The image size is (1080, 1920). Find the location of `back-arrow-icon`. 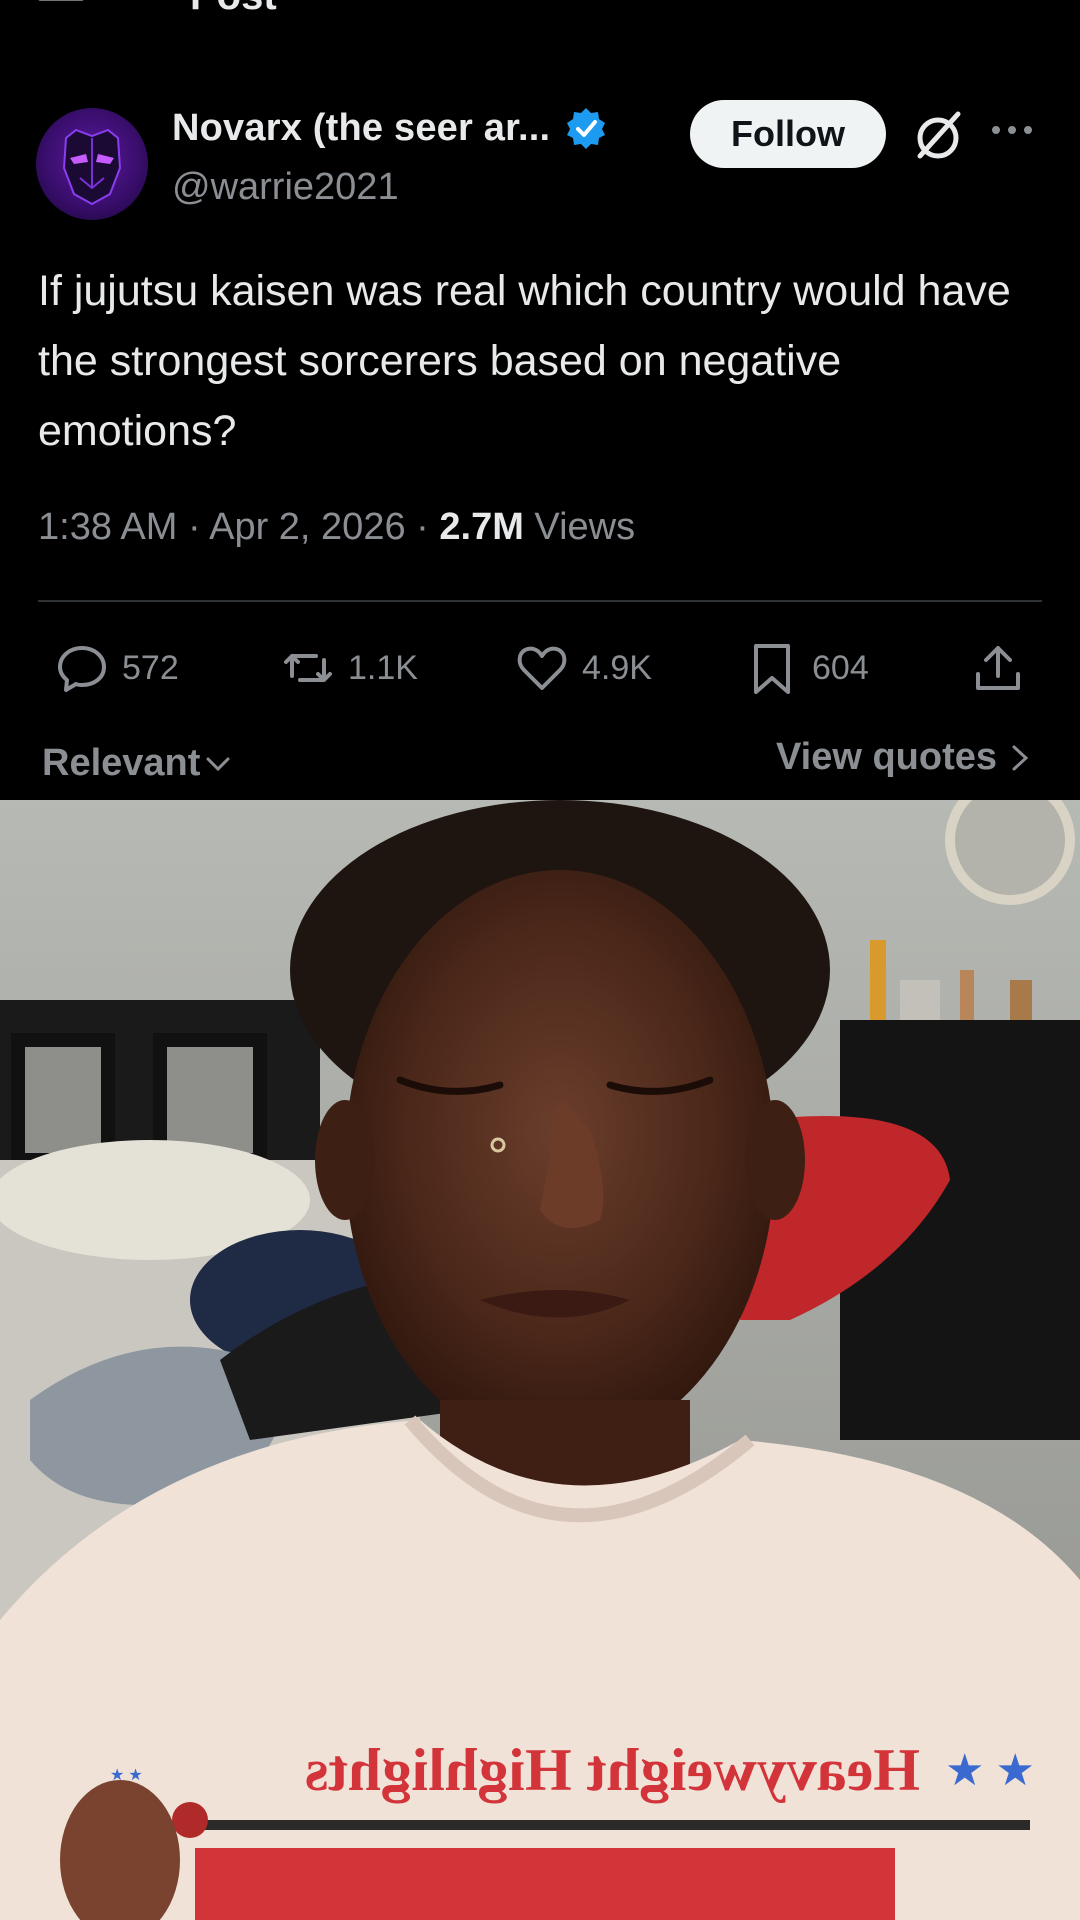

back-arrow-icon is located at coordinates (61, 9).